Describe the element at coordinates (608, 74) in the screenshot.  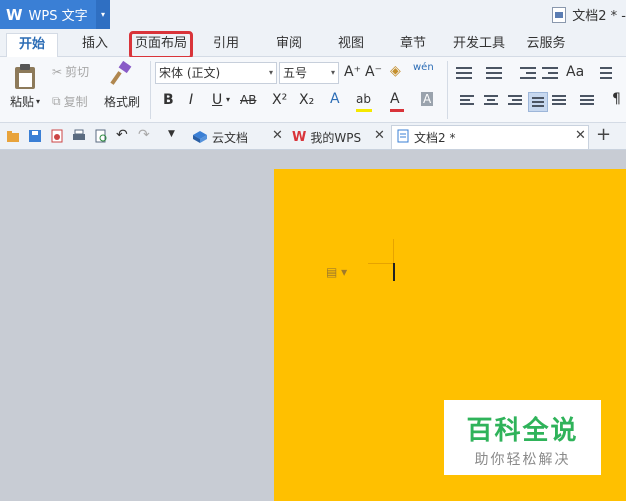
I see `sort-icon` at that location.